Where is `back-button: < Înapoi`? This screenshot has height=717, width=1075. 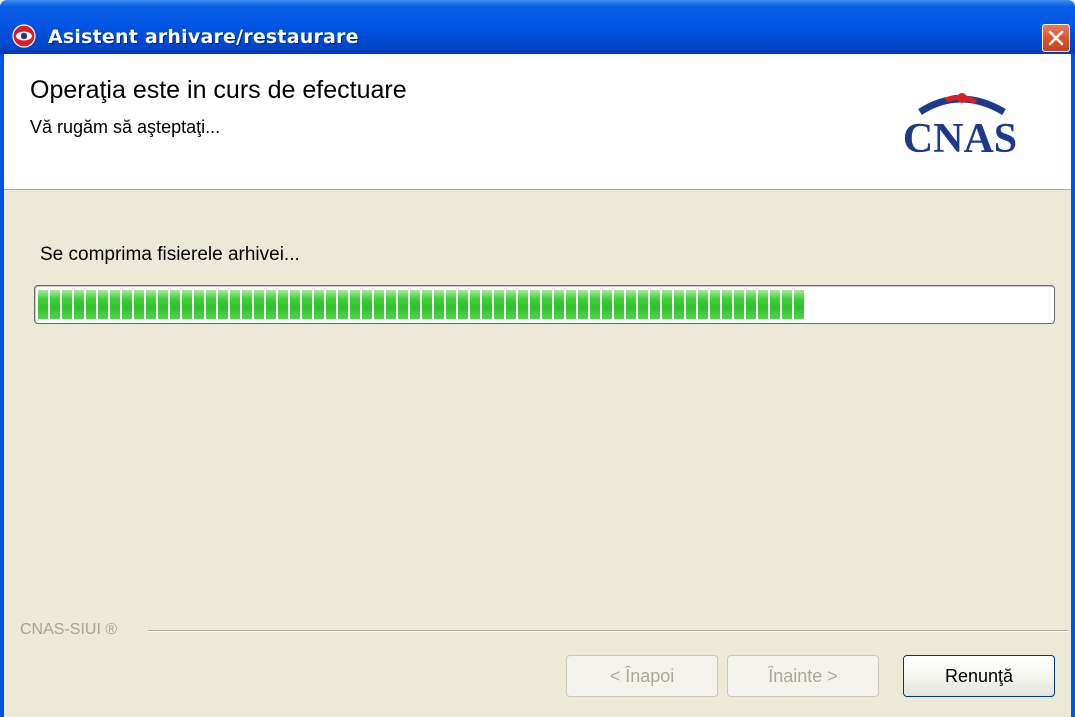 back-button: < Înapoi is located at coordinates (642, 676).